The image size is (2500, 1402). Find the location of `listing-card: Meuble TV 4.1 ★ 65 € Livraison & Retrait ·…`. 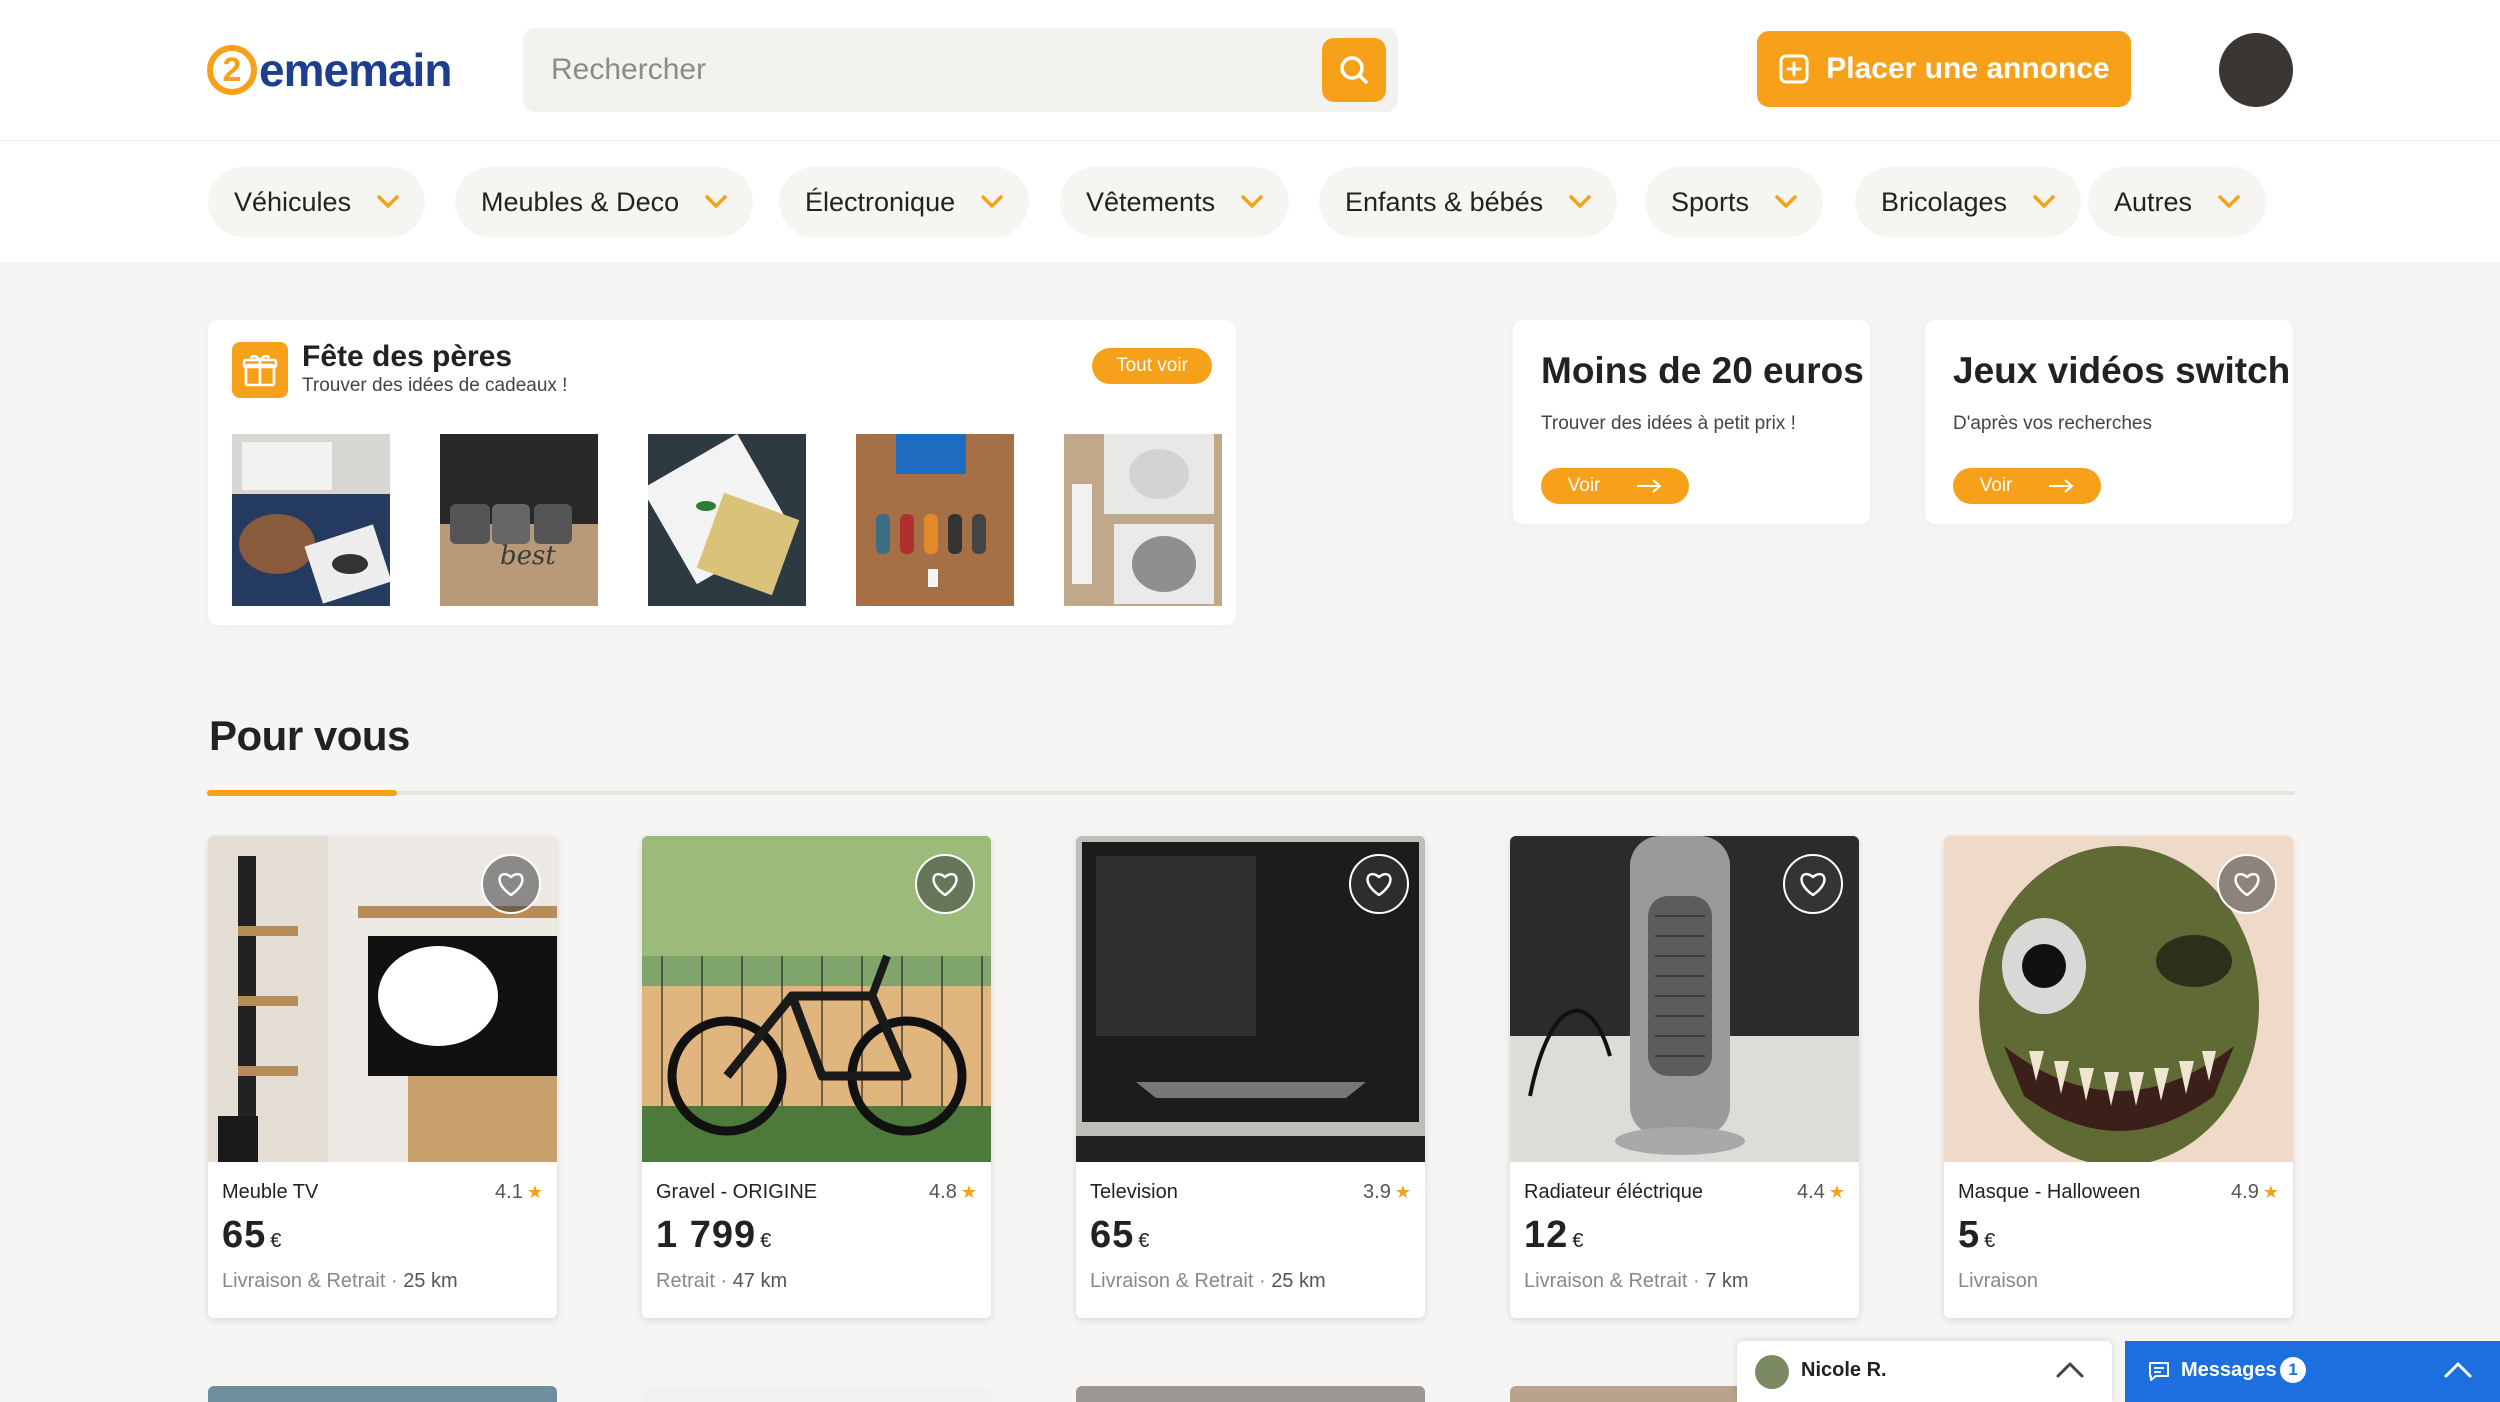

listing-card: Meuble TV 4.1 ★ 65 € Livraison & Retrait ·… is located at coordinates (382, 1077).